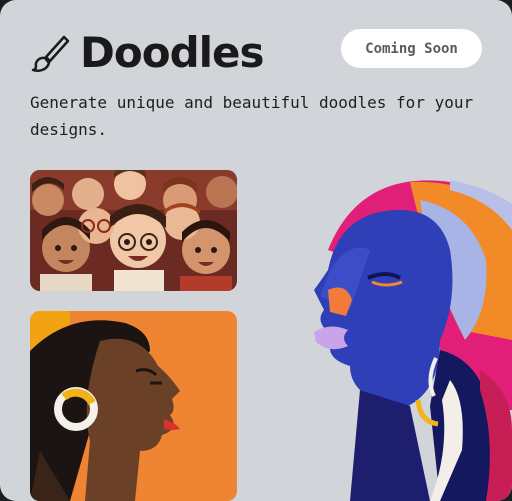 The width and height of the screenshot is (512, 501). Describe the element at coordinates (50, 53) in the screenshot. I see `paintbrush-icon` at that location.